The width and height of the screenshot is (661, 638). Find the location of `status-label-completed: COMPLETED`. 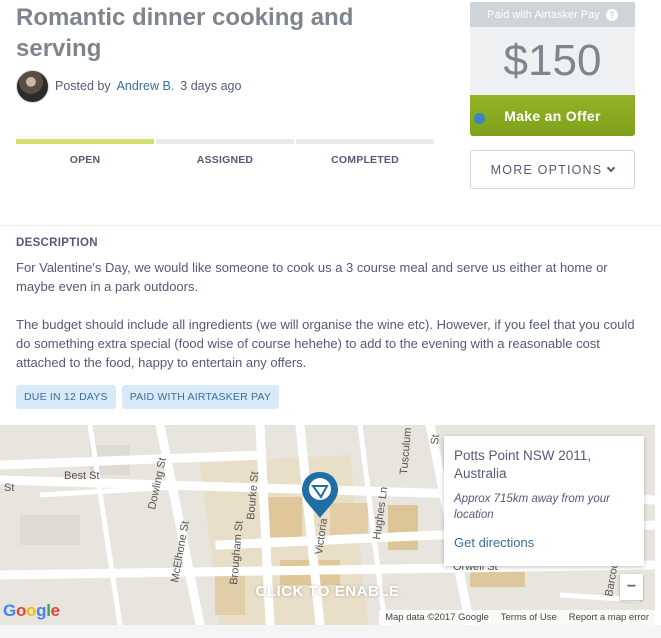

status-label-completed: COMPLETED is located at coordinates (365, 160).